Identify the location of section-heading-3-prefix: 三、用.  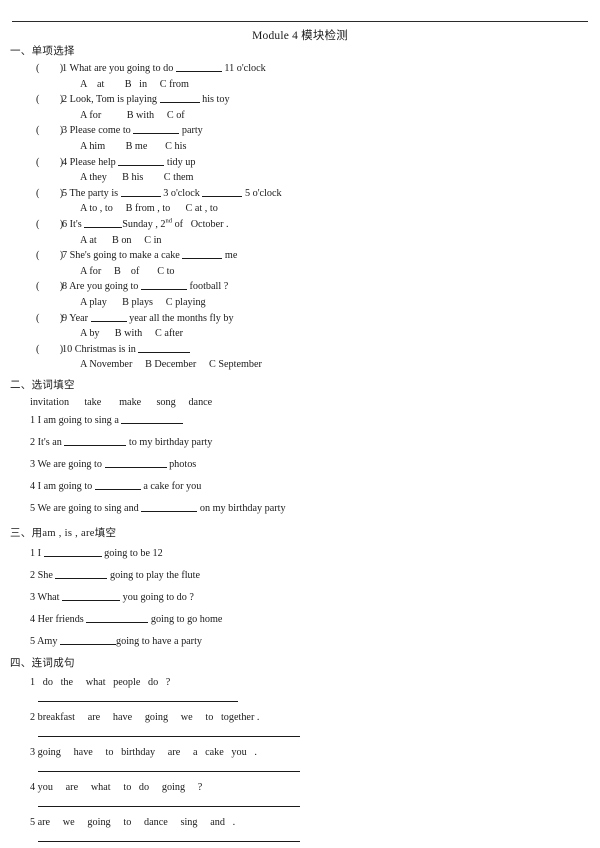
(26, 533).